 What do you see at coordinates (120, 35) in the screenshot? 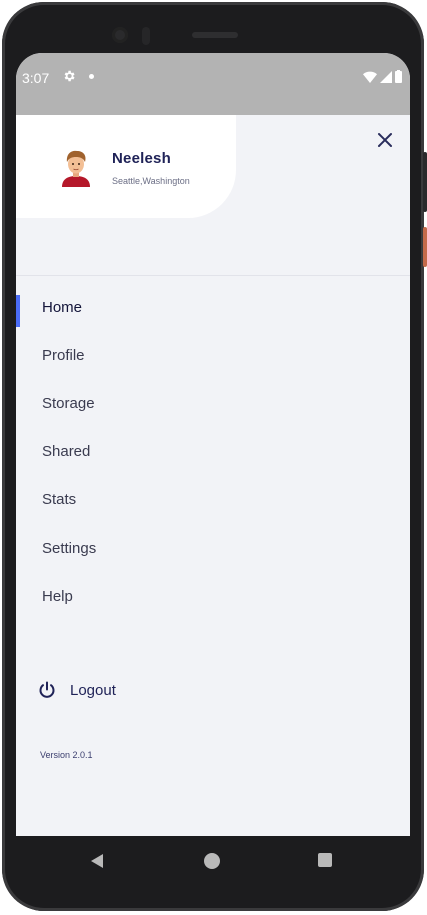
I see `front-camera` at bounding box center [120, 35].